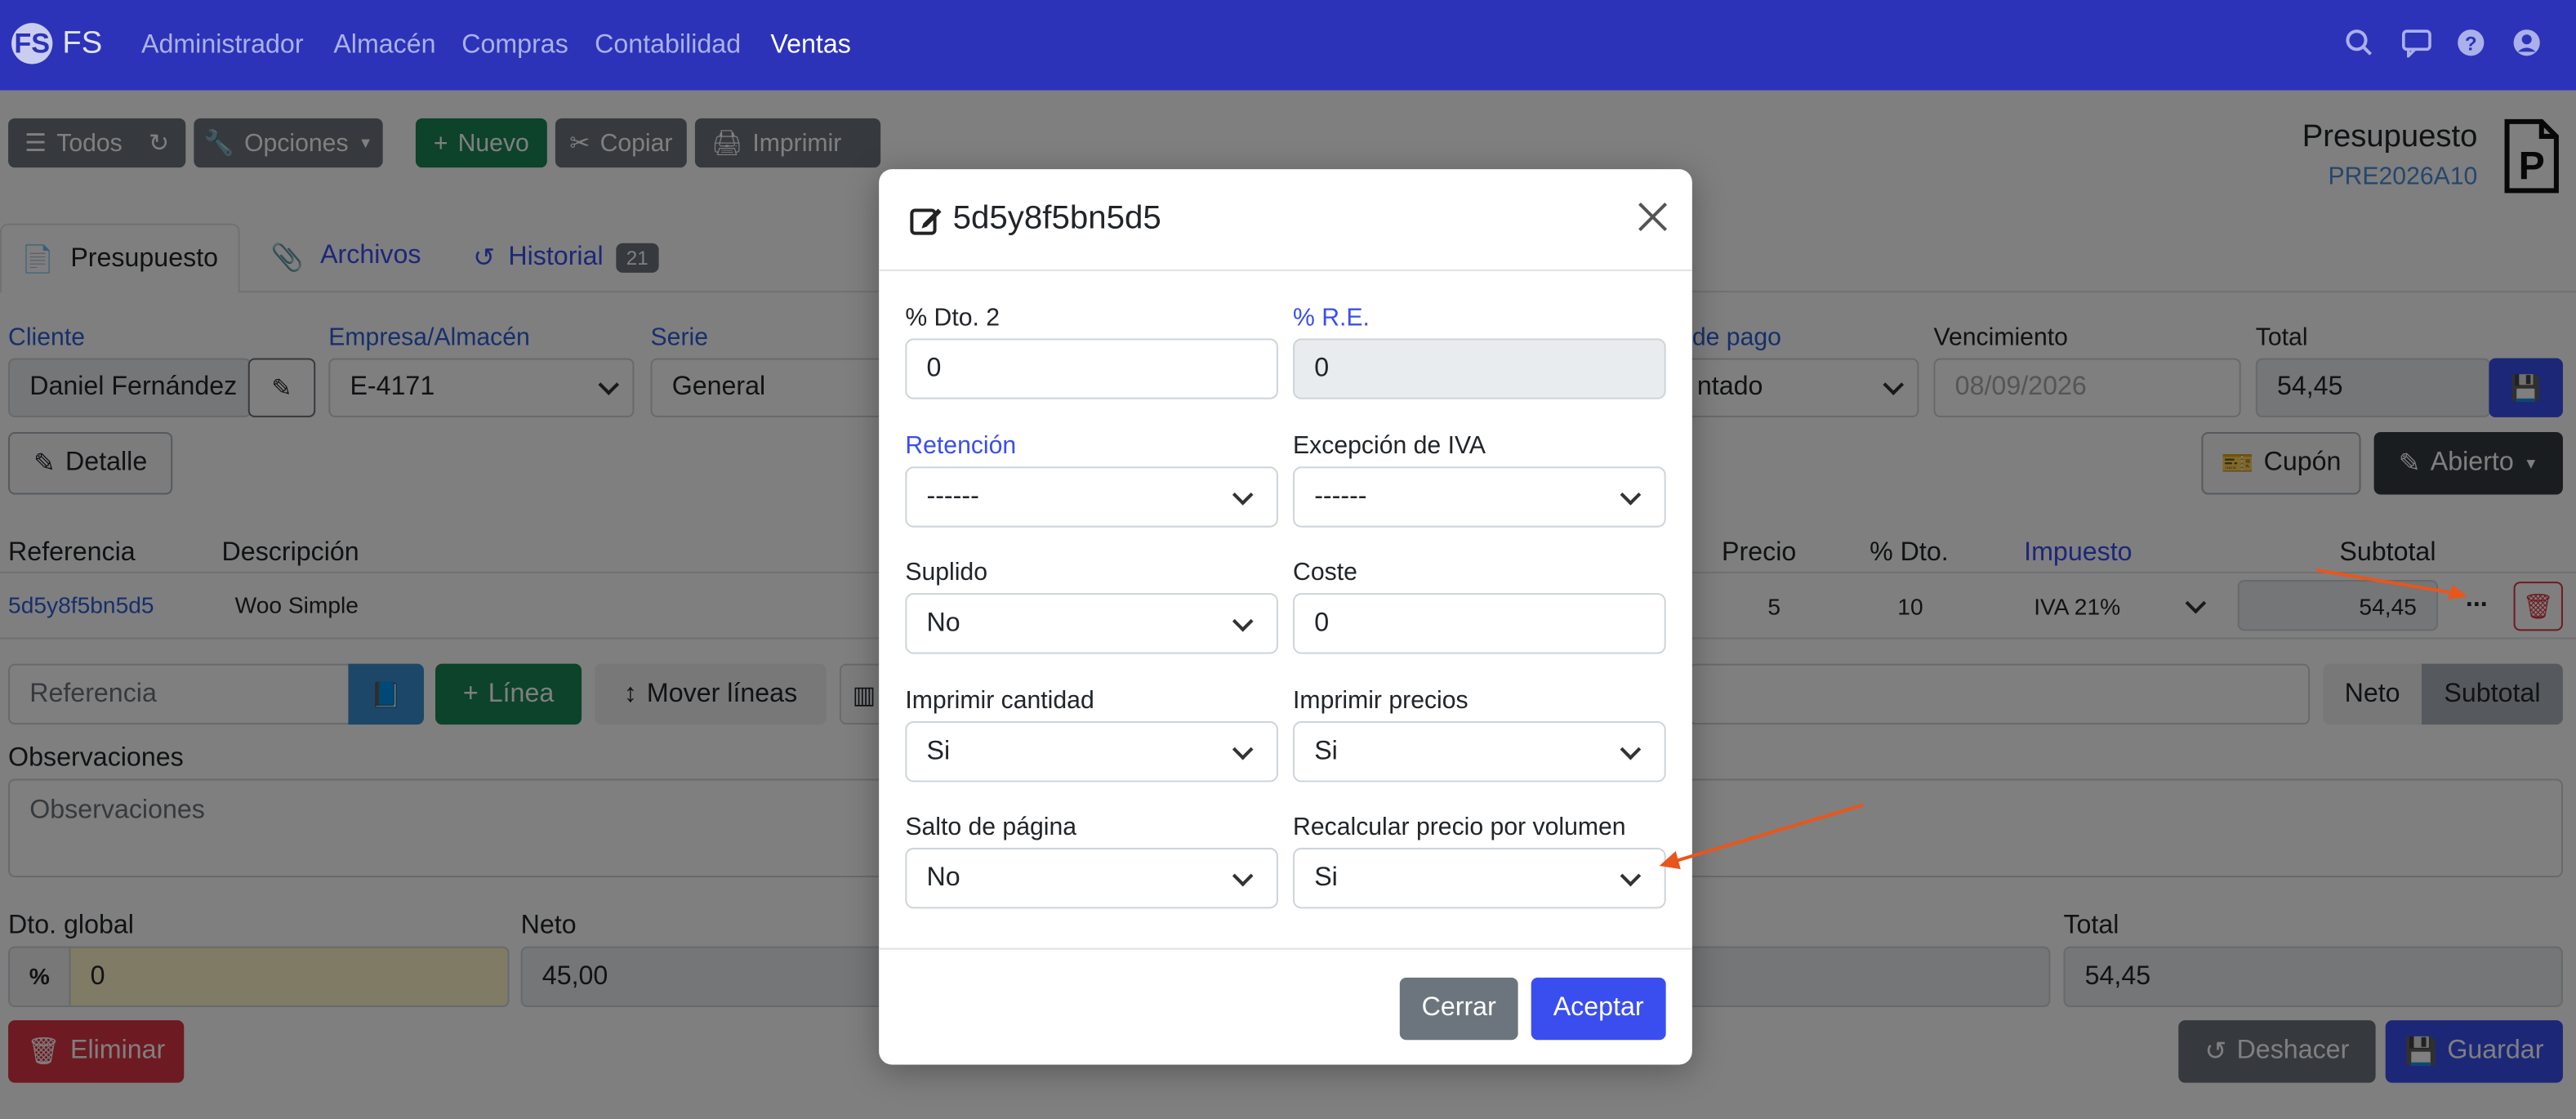  What do you see at coordinates (1091, 878) in the screenshot?
I see `salto-pagina-select: No` at bounding box center [1091, 878].